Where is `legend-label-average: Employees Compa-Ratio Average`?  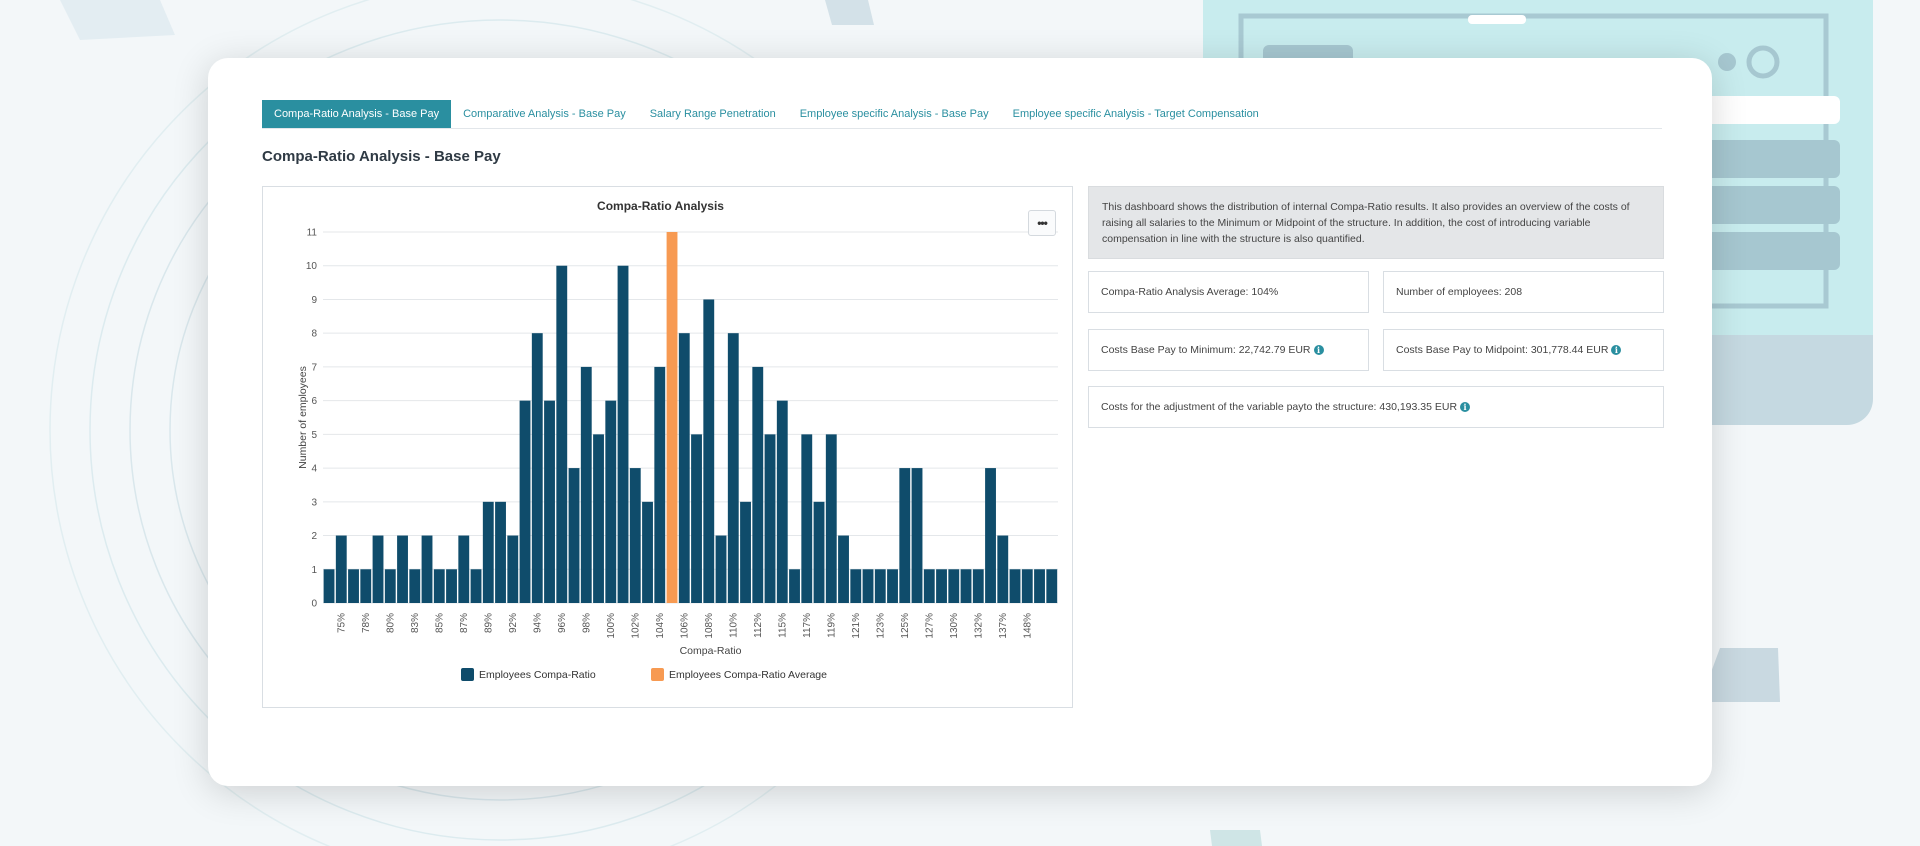 legend-label-average: Employees Compa-Ratio Average is located at coordinates (748, 675).